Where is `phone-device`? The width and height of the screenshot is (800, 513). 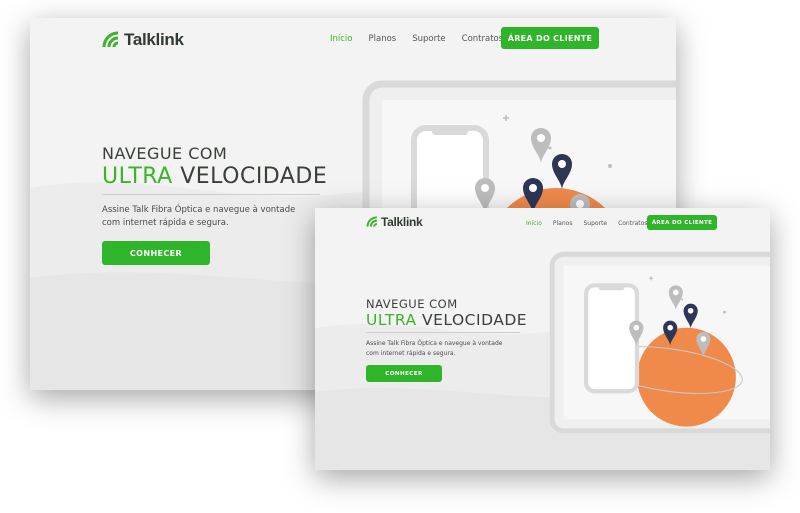 phone-device is located at coordinates (612, 338).